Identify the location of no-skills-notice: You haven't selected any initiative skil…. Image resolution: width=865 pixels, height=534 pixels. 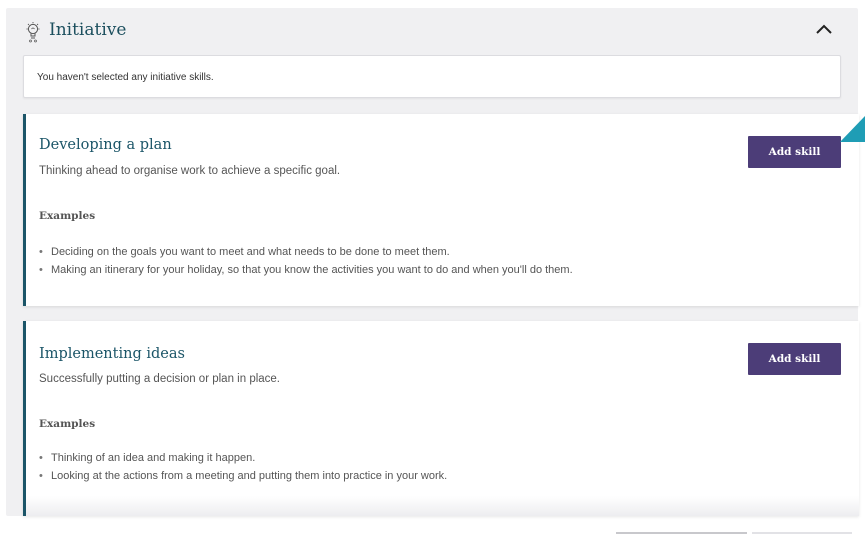
(432, 76).